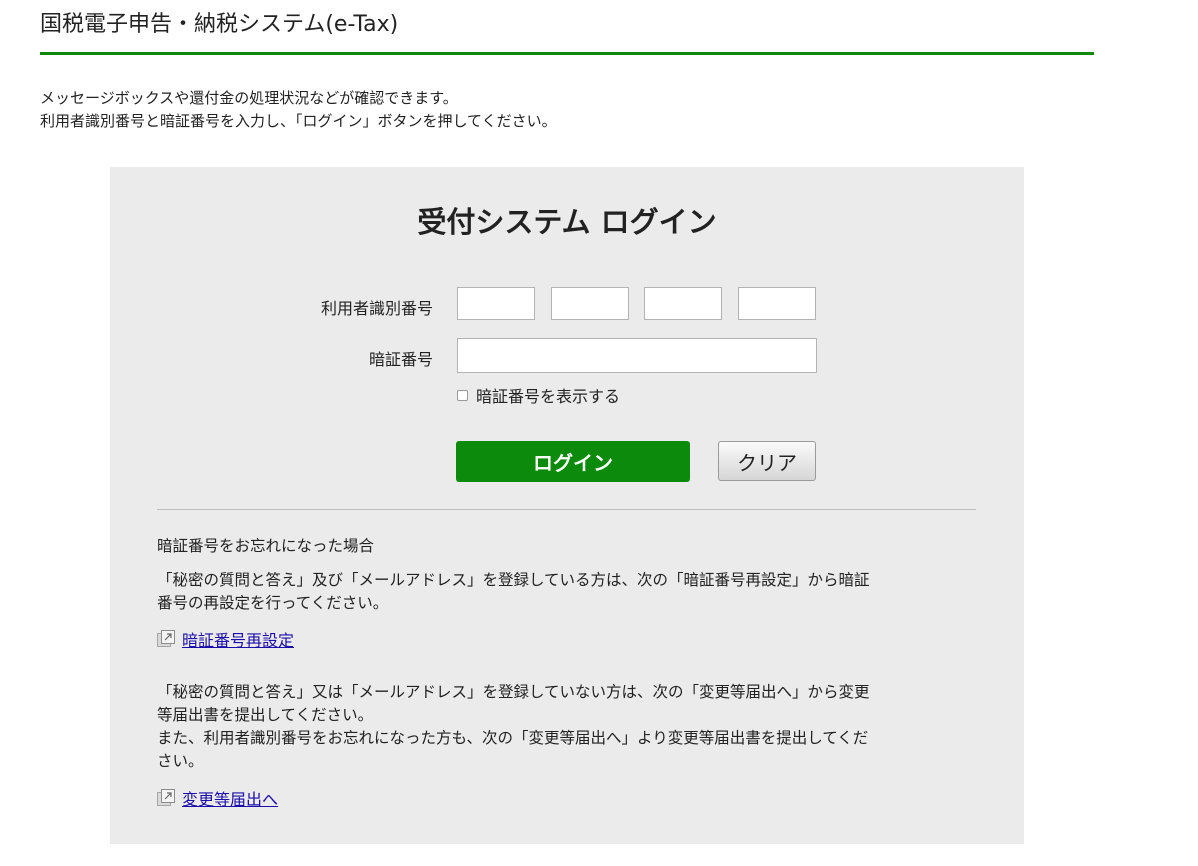 The width and height of the screenshot is (1198, 866). I want to click on show-password-checkbox, so click(462, 395).